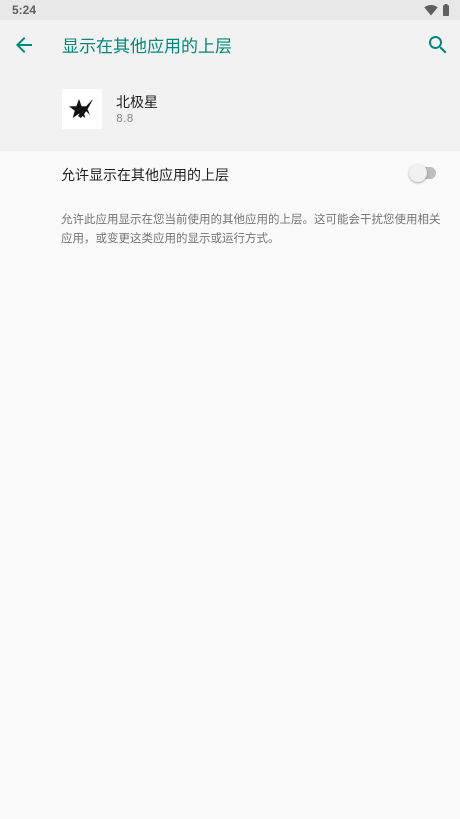 The width and height of the screenshot is (460, 819). What do you see at coordinates (145, 176) in the screenshot?
I see `permission-label: 允许显示在其他应用的上层` at bounding box center [145, 176].